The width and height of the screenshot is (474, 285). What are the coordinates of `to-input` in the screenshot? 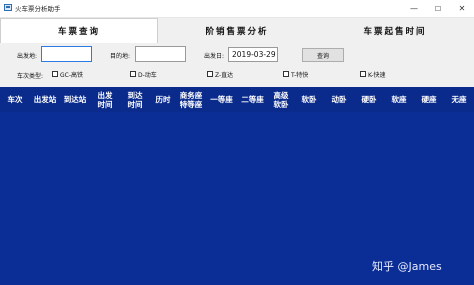 It's located at (160, 54).